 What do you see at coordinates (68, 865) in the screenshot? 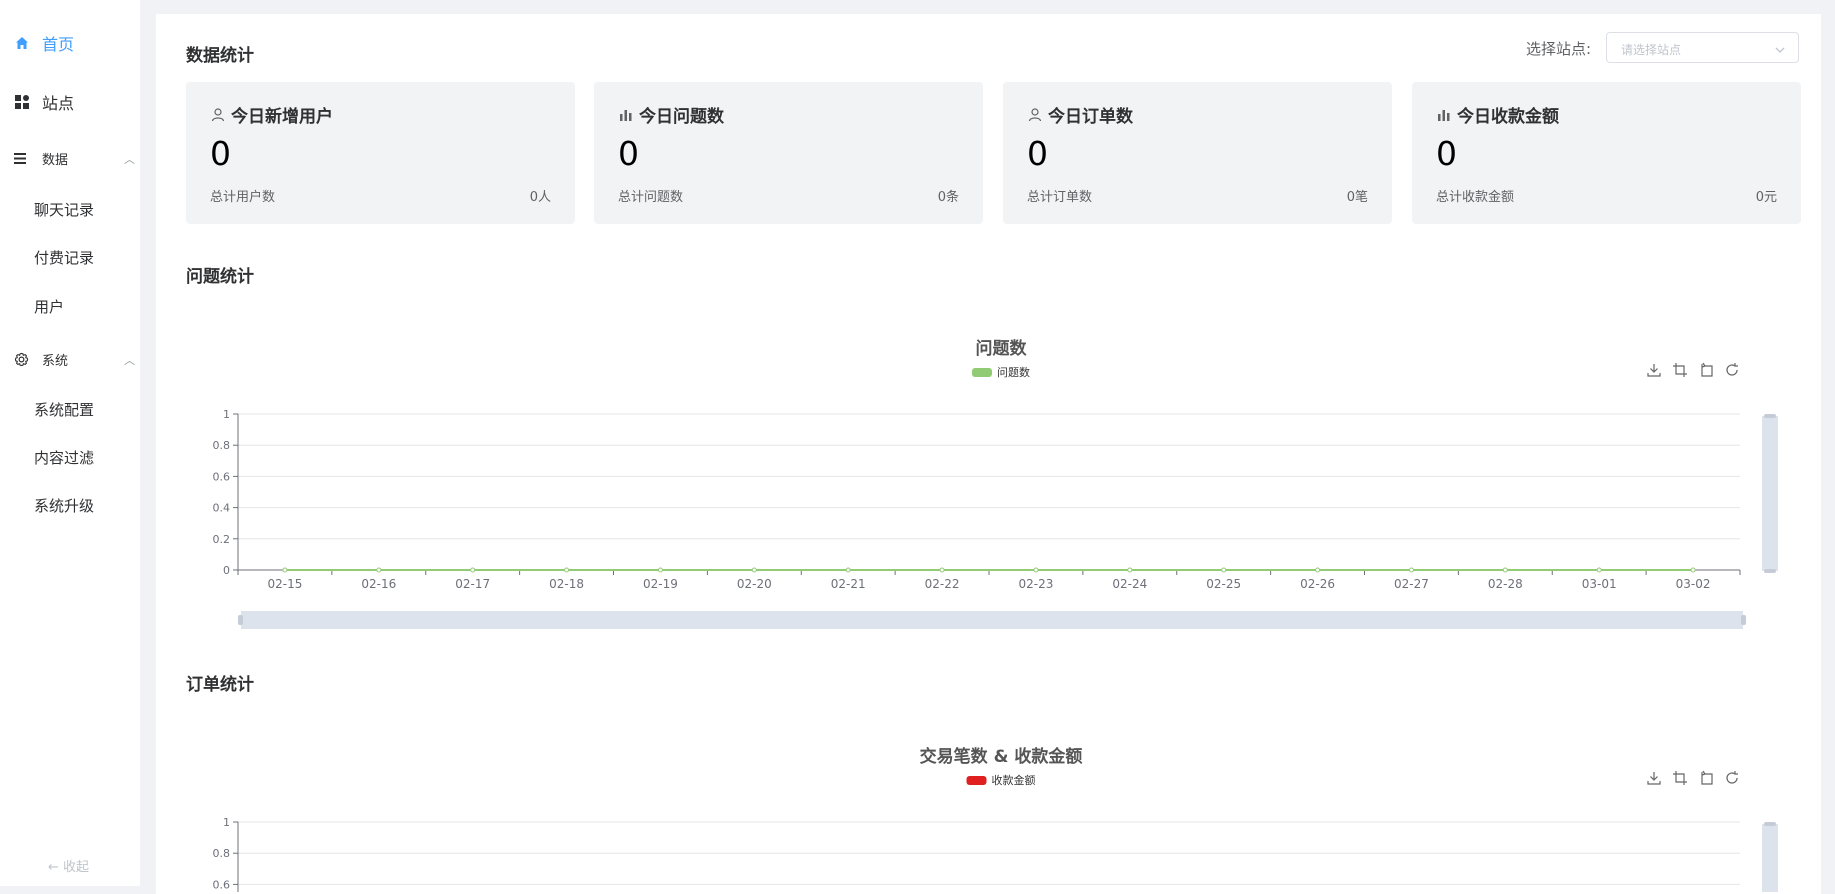
I see `collapse-button: ← 收起` at bounding box center [68, 865].